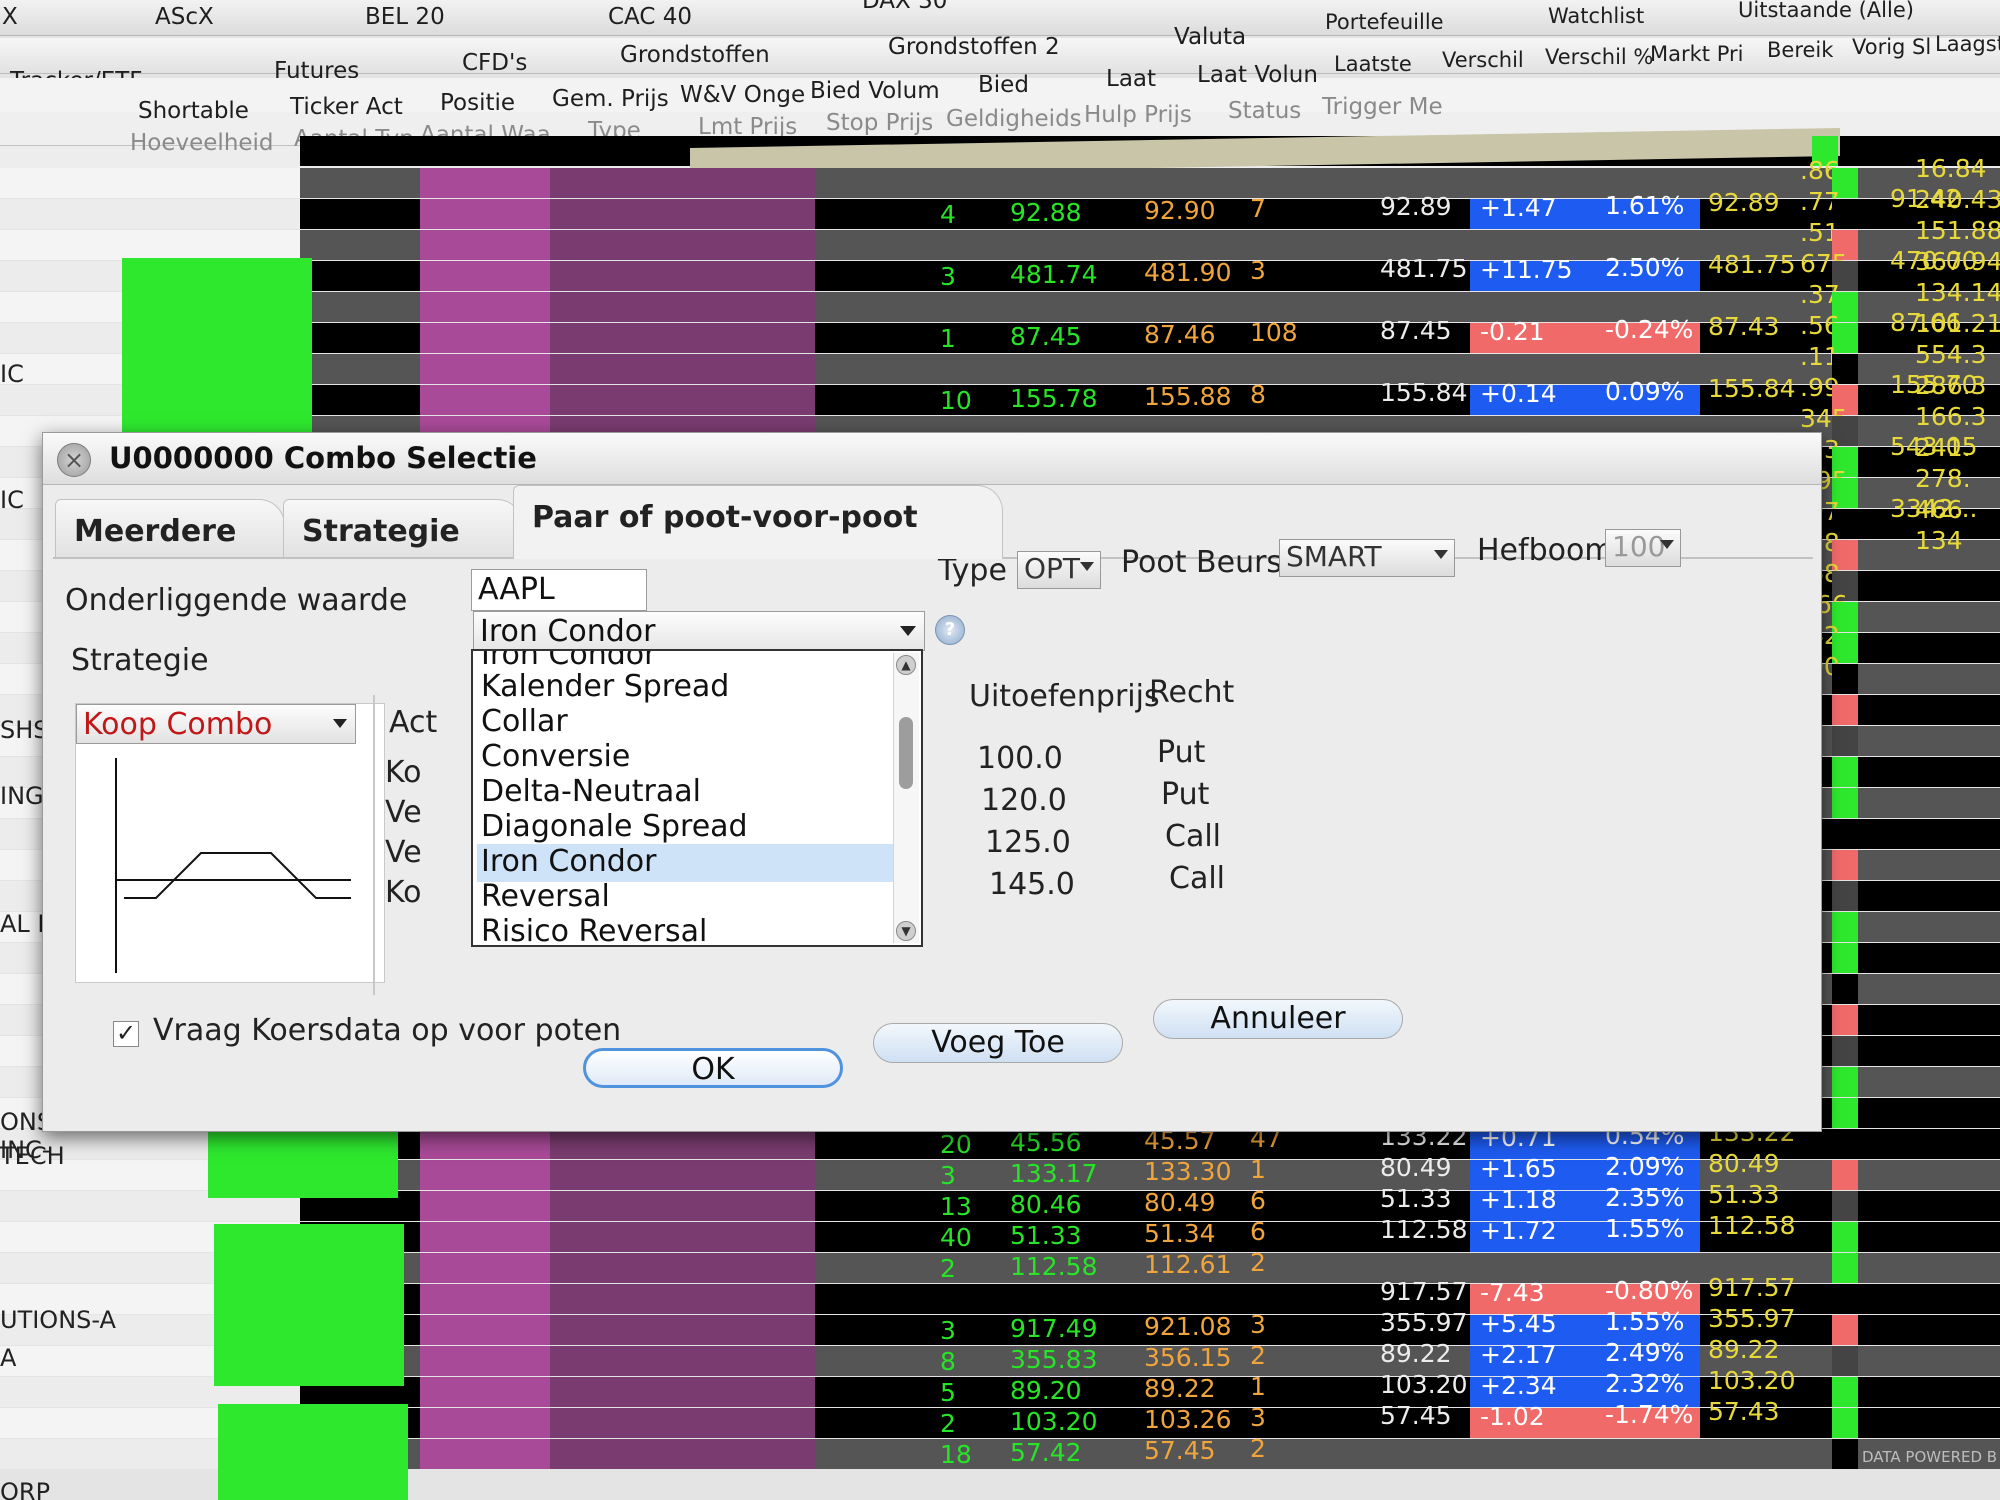  What do you see at coordinates (1373, 64) in the screenshot?
I see `col-laatste: Laatste` at bounding box center [1373, 64].